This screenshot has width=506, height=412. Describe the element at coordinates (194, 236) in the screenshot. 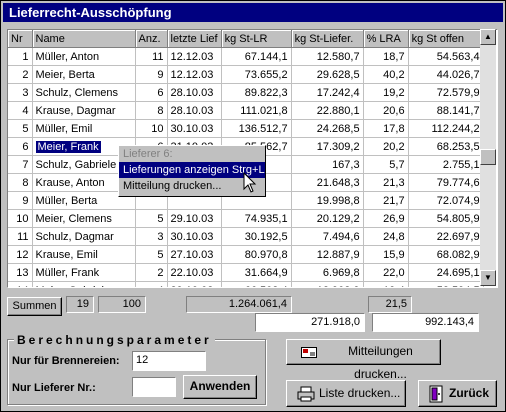

I see `table-cell: 30.10.03` at that location.